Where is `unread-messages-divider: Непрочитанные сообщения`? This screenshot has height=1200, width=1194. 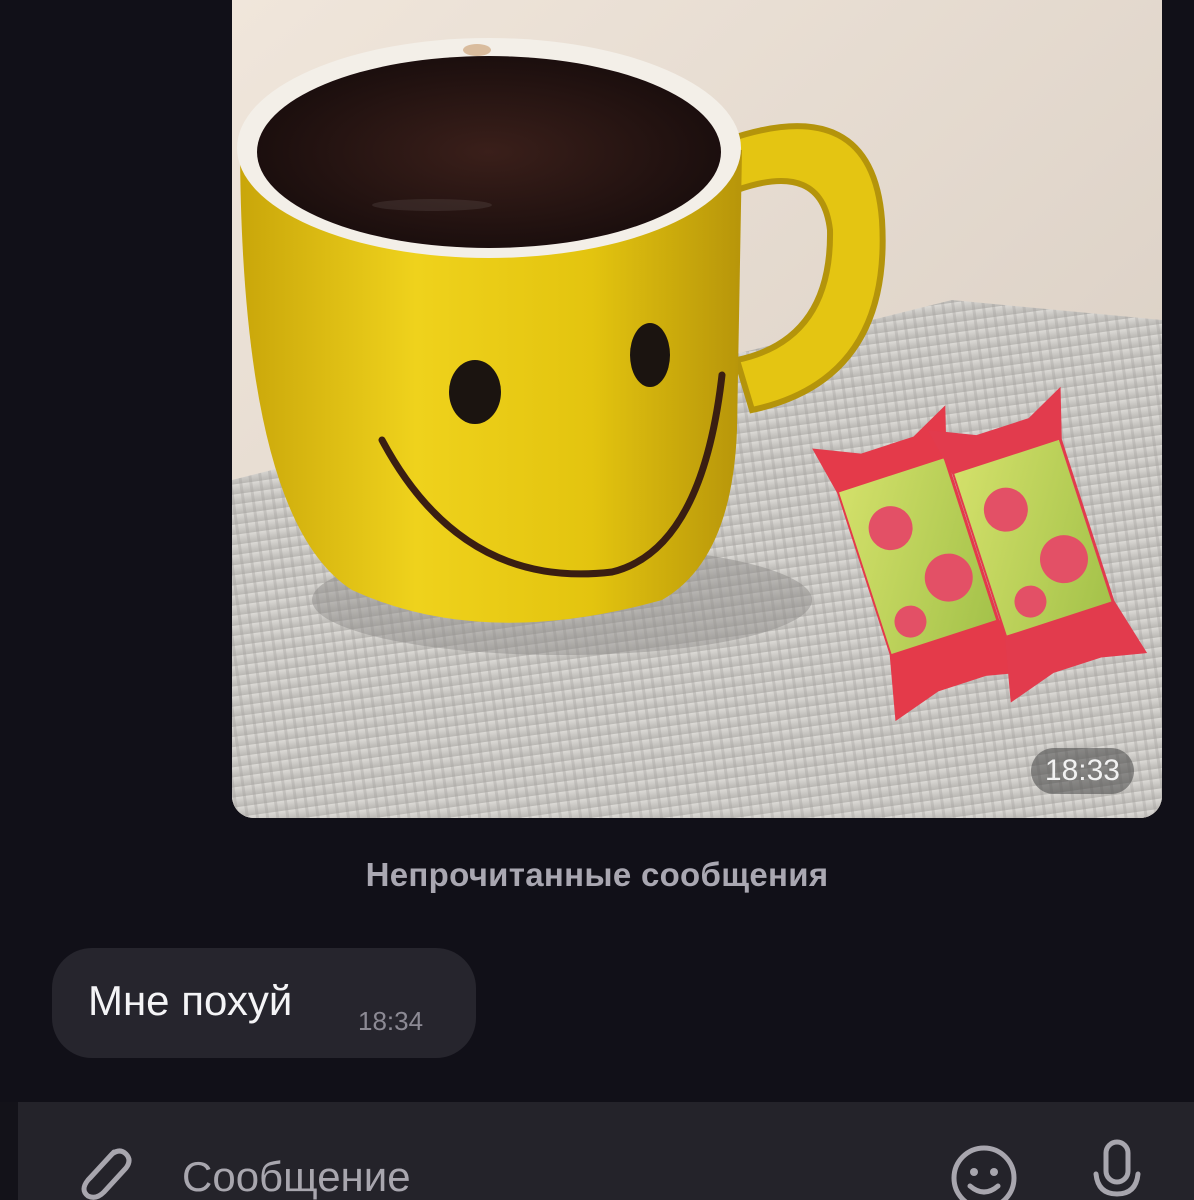
unread-messages-divider: Непрочитанные сообщения is located at coordinates (597, 874).